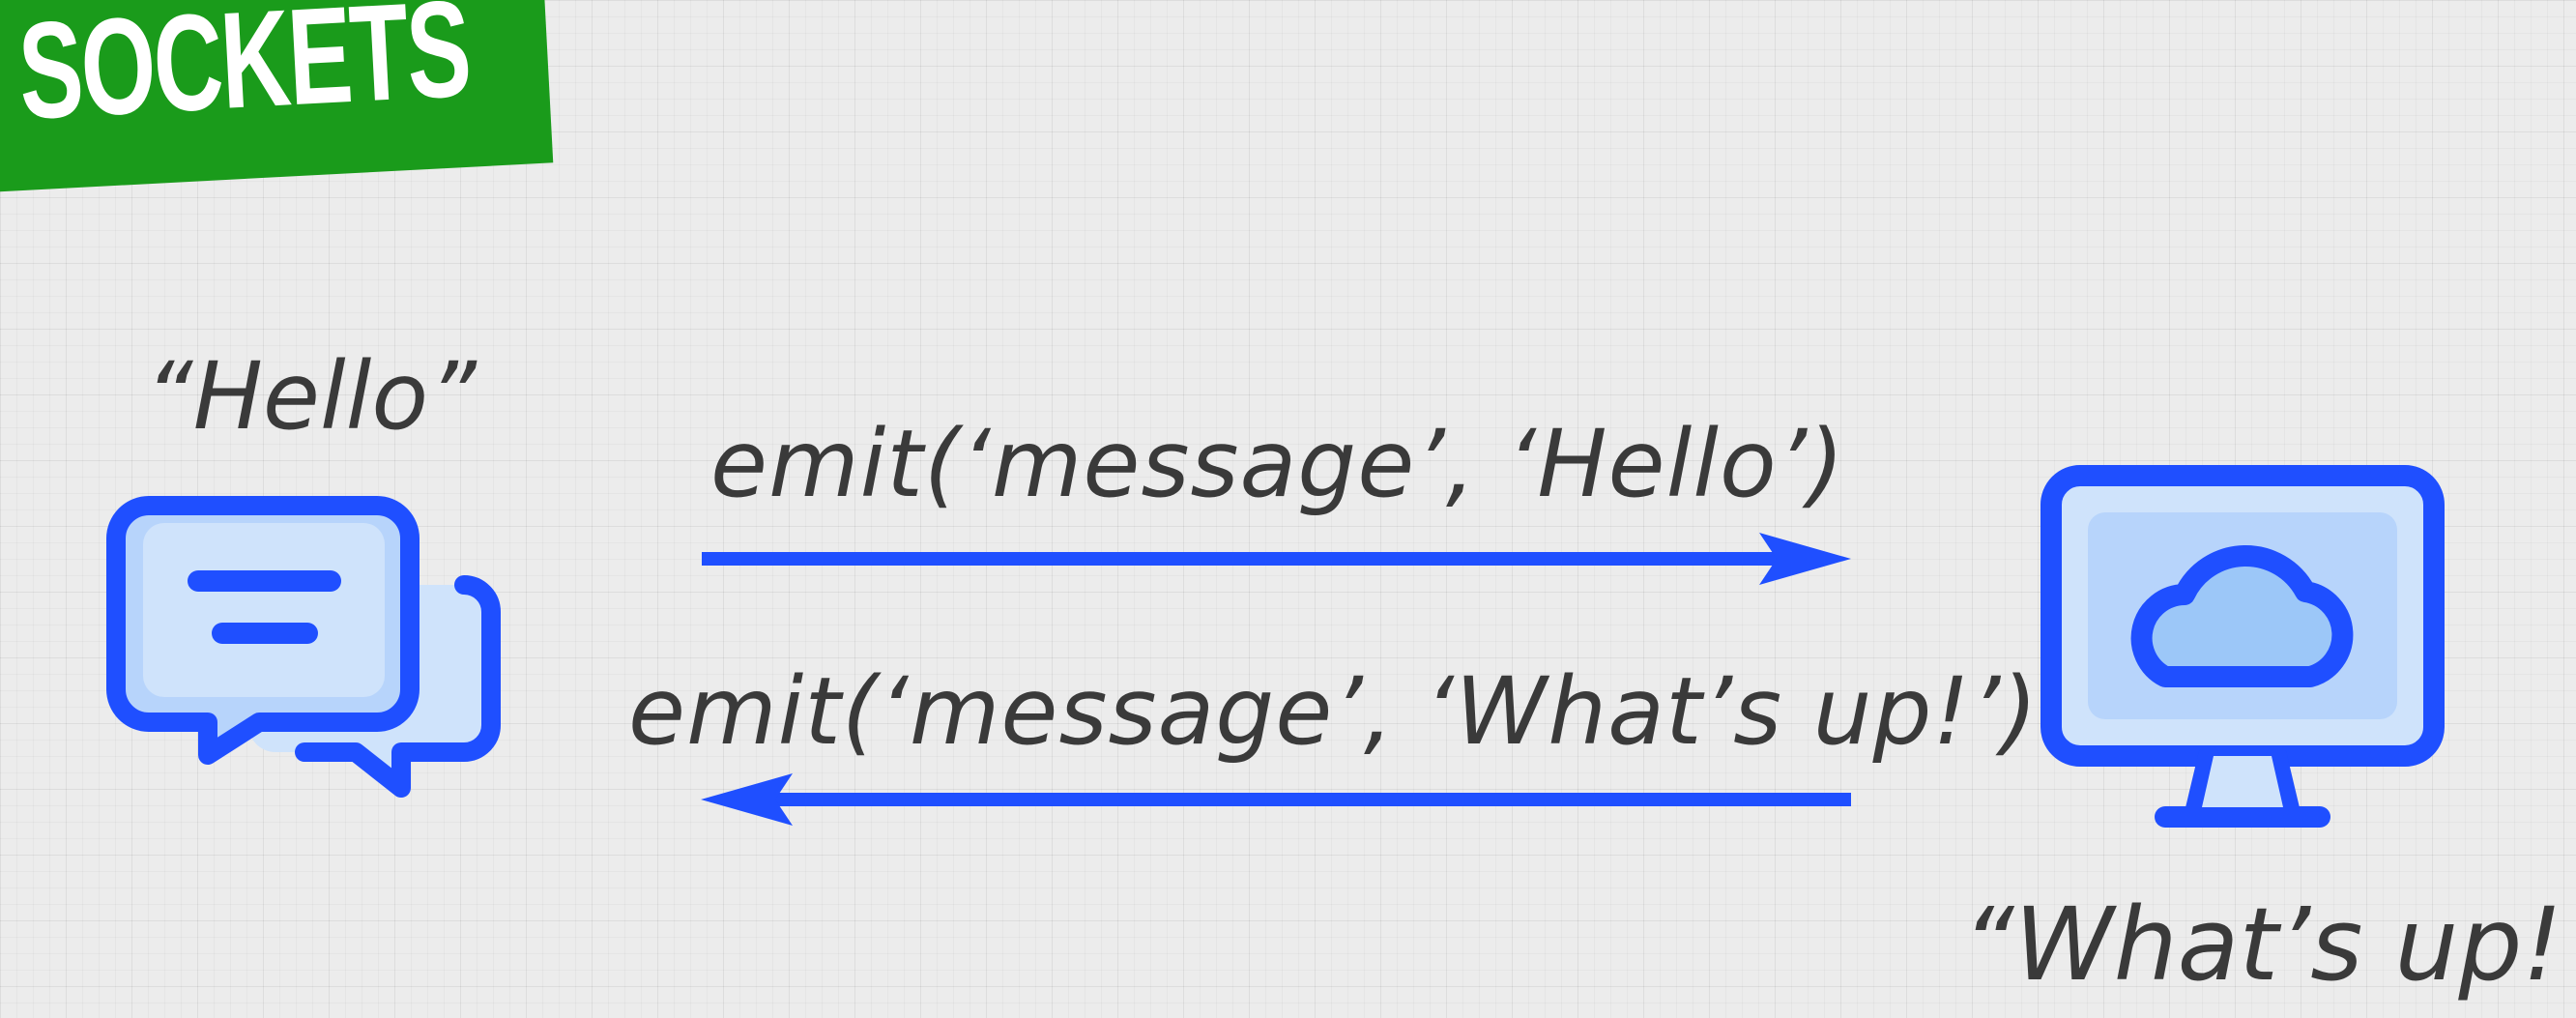  What do you see at coordinates (1276, 799) in the screenshot?
I see `arrow-left` at bounding box center [1276, 799].